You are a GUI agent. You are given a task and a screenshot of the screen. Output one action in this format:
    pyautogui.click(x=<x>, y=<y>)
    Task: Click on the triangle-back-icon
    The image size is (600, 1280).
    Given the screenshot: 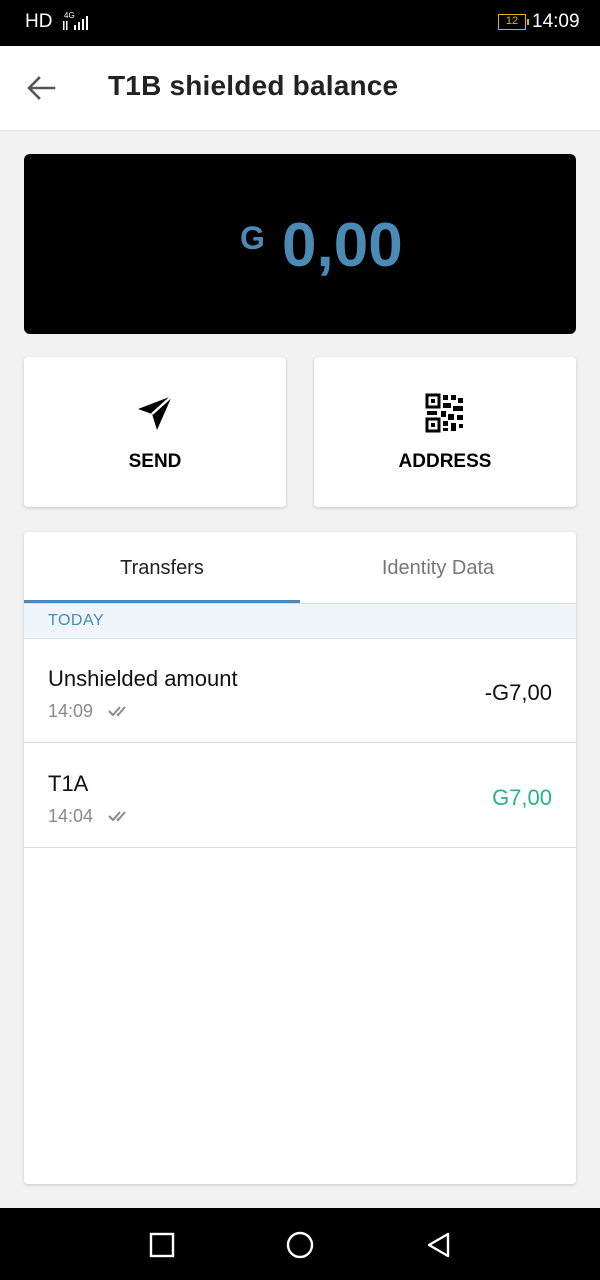 What is the action you would take?
    pyautogui.click(x=439, y=1245)
    